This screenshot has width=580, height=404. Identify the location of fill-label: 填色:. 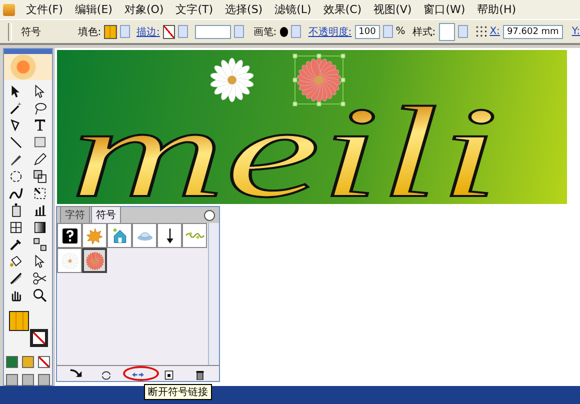
(90, 32).